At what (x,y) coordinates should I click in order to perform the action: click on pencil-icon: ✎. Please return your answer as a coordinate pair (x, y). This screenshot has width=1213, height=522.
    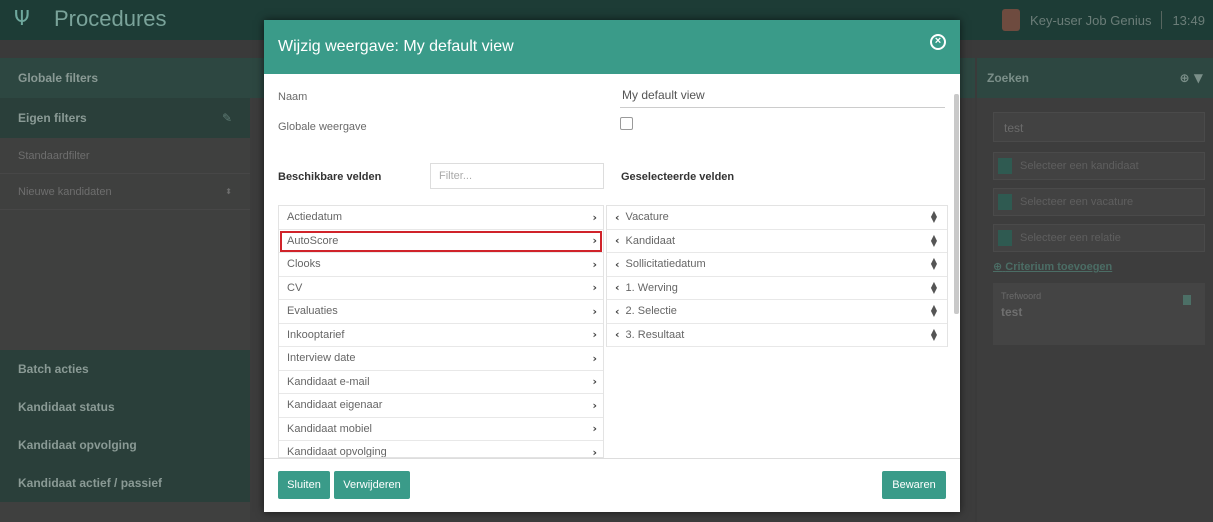
    Looking at the image, I should click on (227, 118).